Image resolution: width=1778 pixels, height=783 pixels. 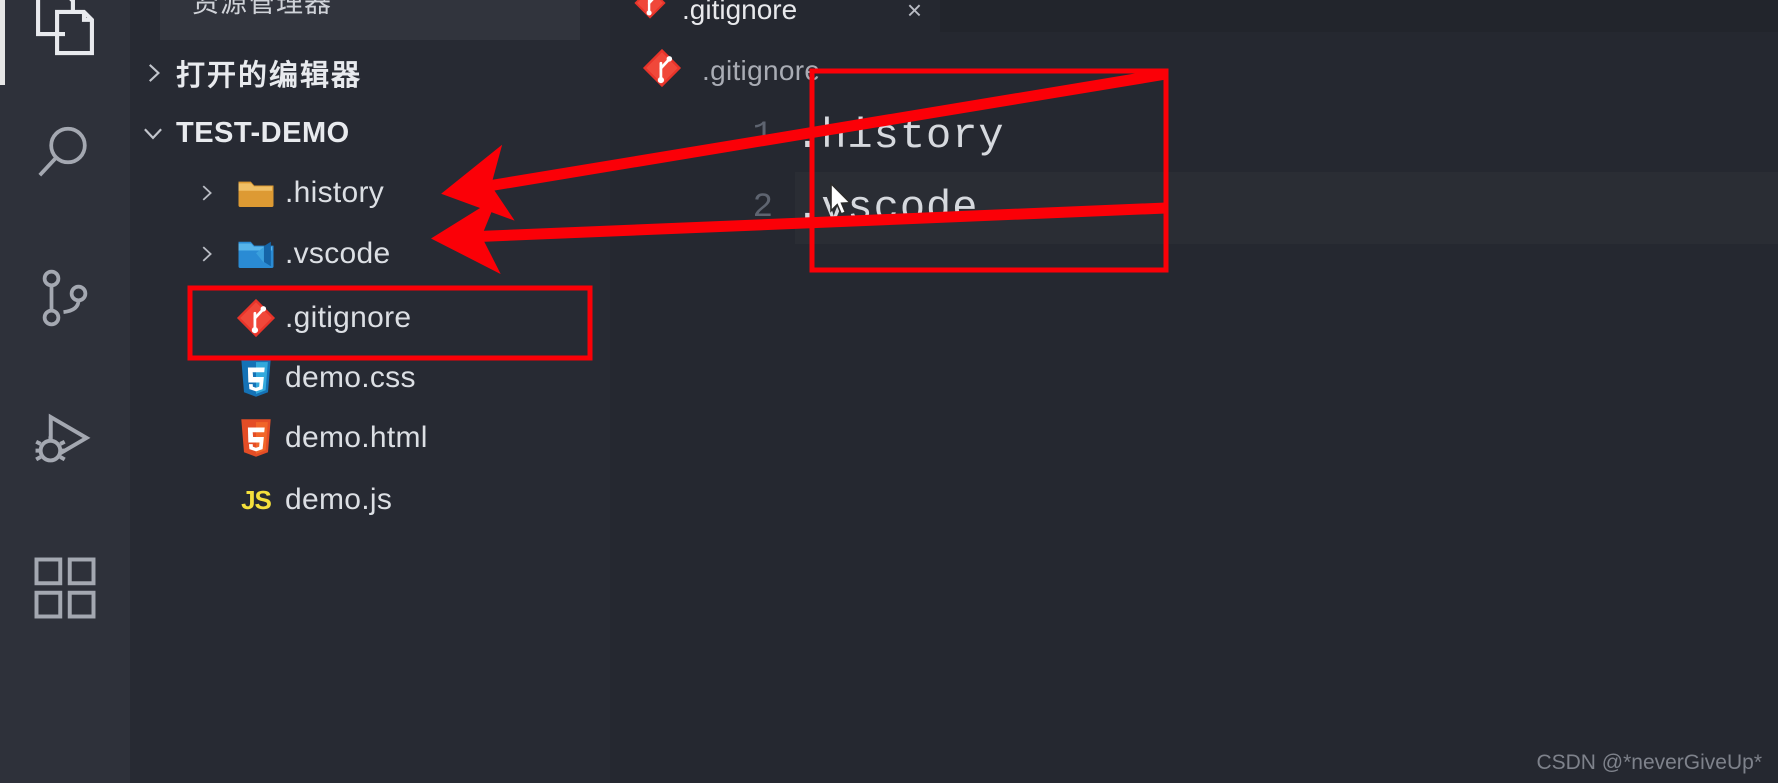 What do you see at coordinates (799, 236) in the screenshot?
I see `annotation-arrow-vscode` at bounding box center [799, 236].